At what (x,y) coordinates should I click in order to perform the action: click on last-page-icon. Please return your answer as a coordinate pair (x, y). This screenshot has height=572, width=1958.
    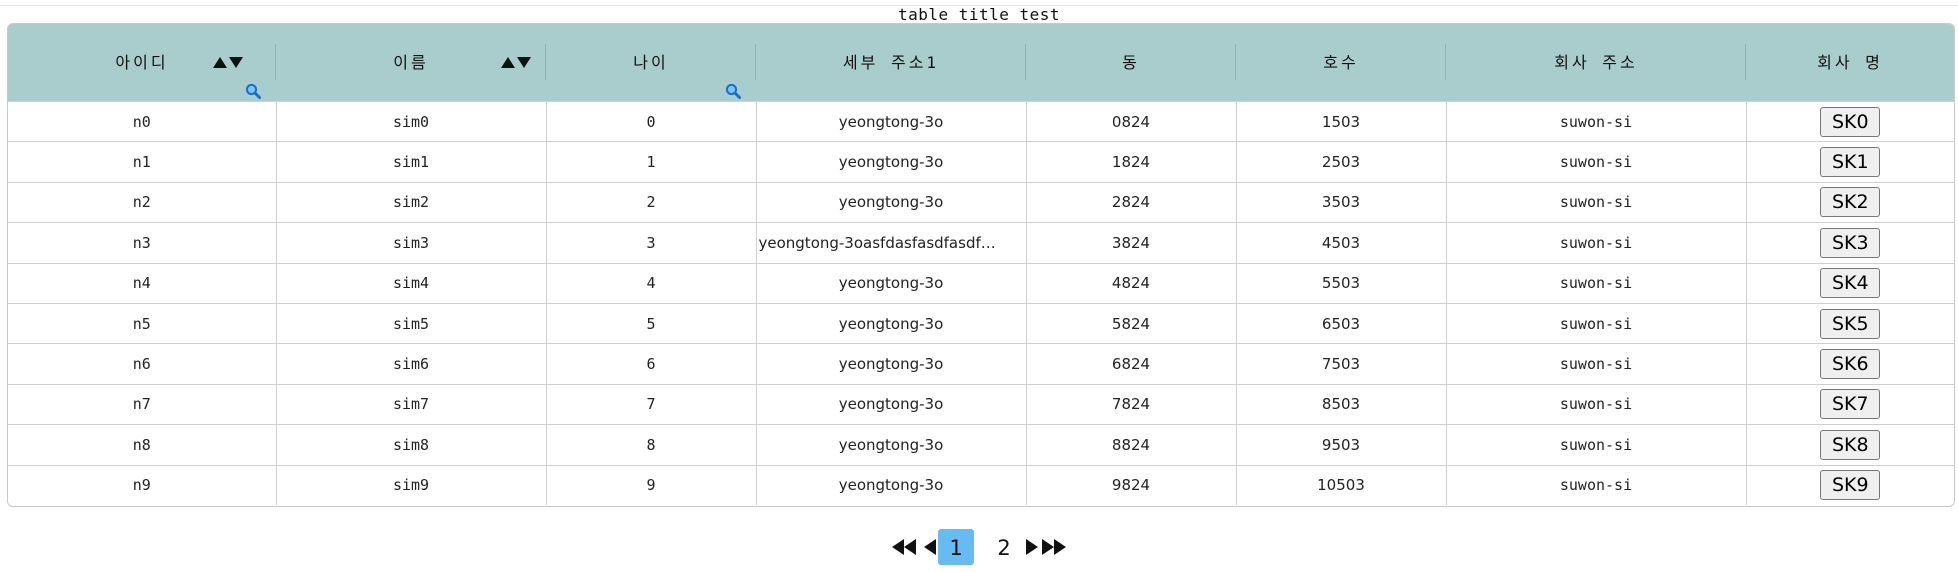
    Looking at the image, I should click on (1054, 547).